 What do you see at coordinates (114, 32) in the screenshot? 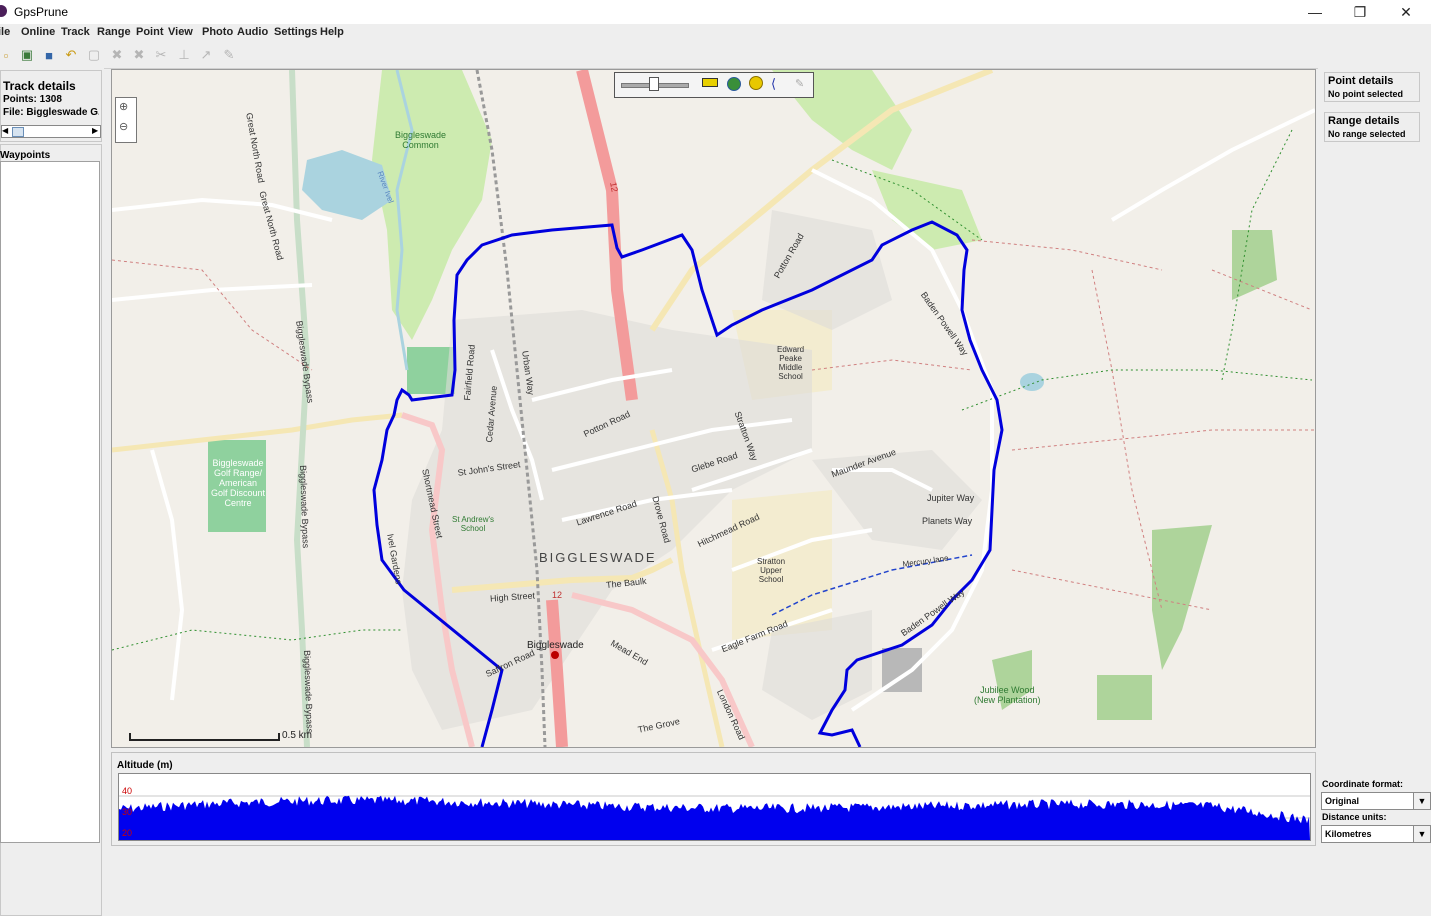
I see `menu-range: Range` at bounding box center [114, 32].